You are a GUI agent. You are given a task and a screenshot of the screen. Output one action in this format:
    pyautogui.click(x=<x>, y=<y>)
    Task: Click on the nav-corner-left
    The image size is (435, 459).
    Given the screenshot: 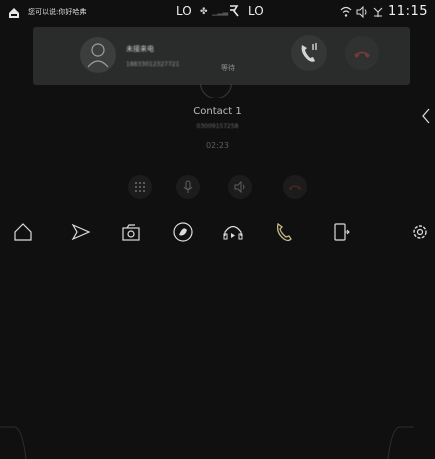 What is the action you would take?
    pyautogui.click(x=13, y=442)
    